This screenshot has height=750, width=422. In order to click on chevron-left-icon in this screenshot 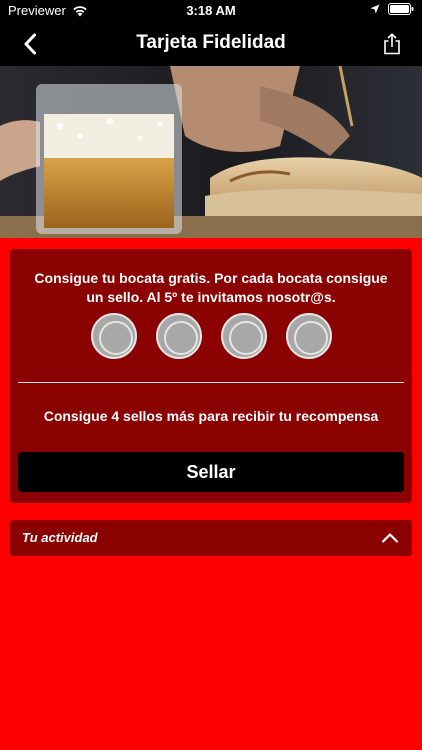, I will do `click(30, 44)`.